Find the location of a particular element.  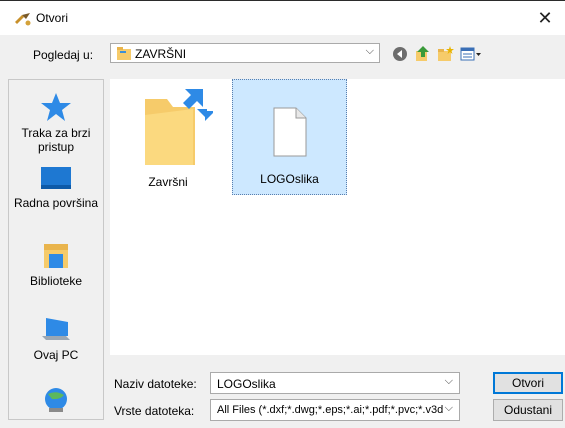

view-menu-icon is located at coordinates (471, 54).